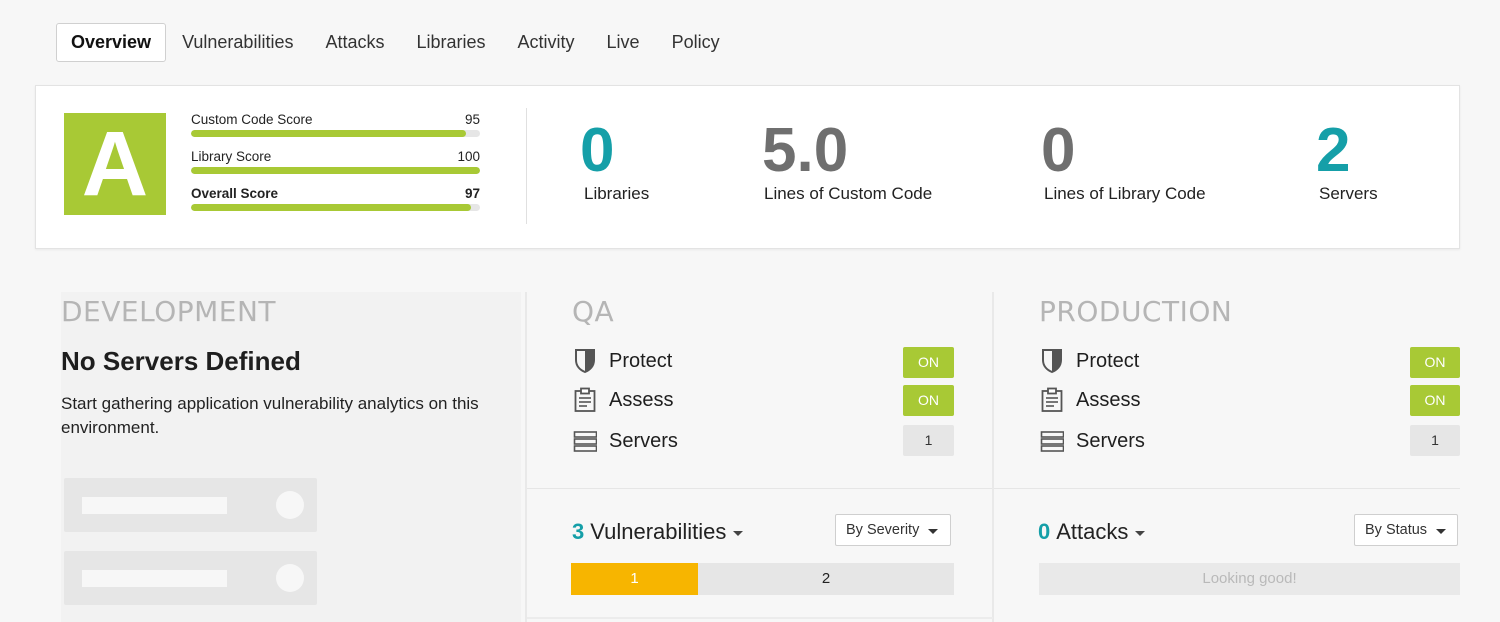 The width and height of the screenshot is (1500, 622). Describe the element at coordinates (235, 193) in the screenshot. I see `score-label: Overall Score` at that location.